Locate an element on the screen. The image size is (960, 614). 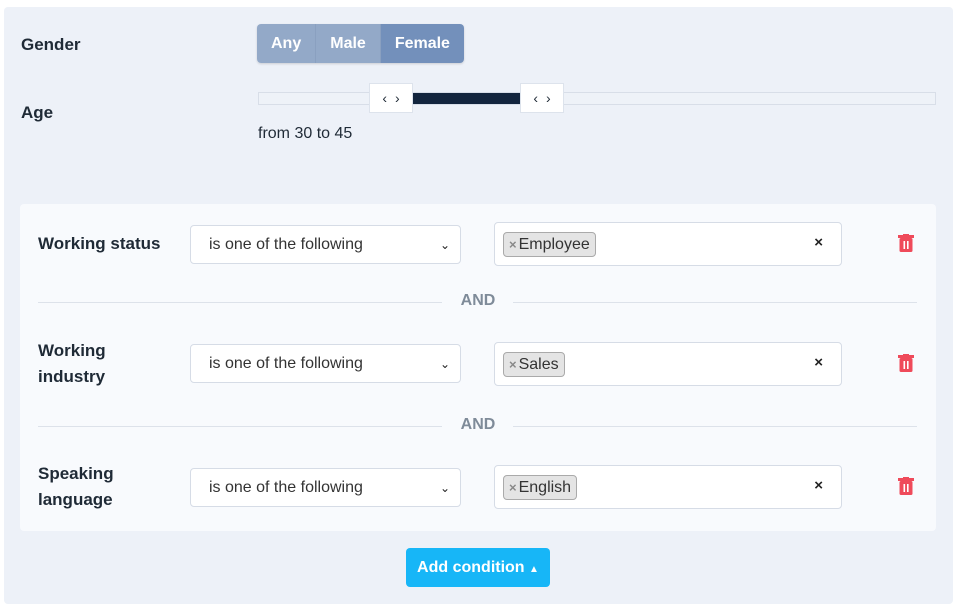
tags-input: × English × is located at coordinates (668, 487).